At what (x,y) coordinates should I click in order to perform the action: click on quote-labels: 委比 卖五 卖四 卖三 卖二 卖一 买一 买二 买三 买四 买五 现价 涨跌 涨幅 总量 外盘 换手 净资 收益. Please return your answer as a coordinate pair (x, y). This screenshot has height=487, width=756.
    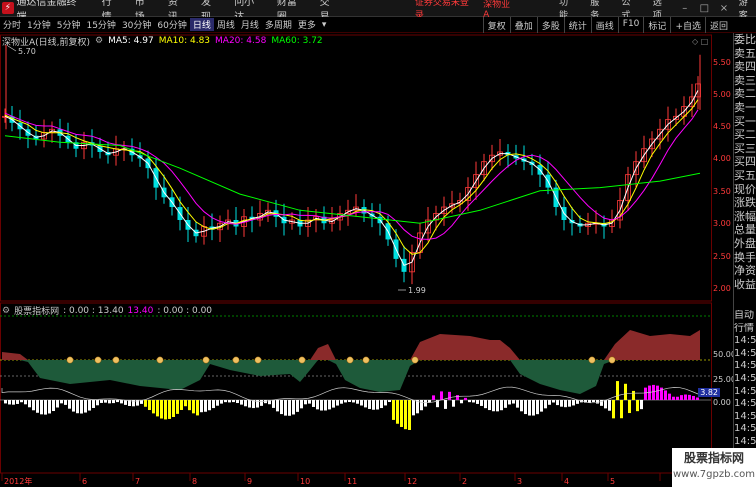
    Looking at the image, I should click on (745, 162).